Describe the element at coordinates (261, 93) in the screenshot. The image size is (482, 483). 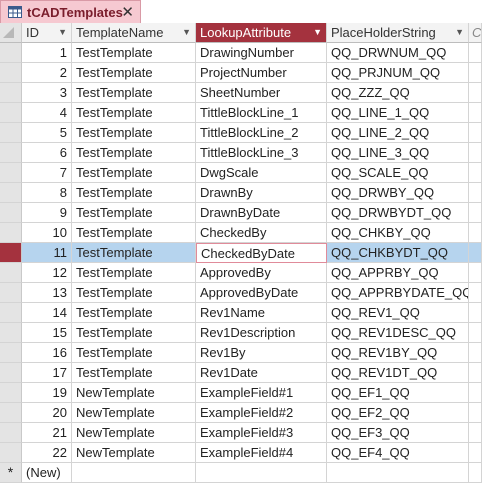
I see `cell-lookupattribute: SheetNumber` at that location.